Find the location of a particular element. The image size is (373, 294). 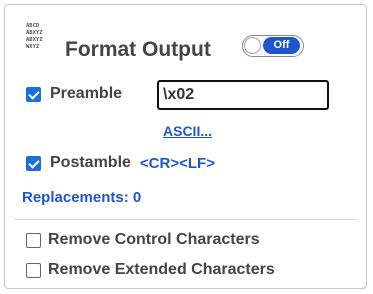

section-divider is located at coordinates (185, 219).